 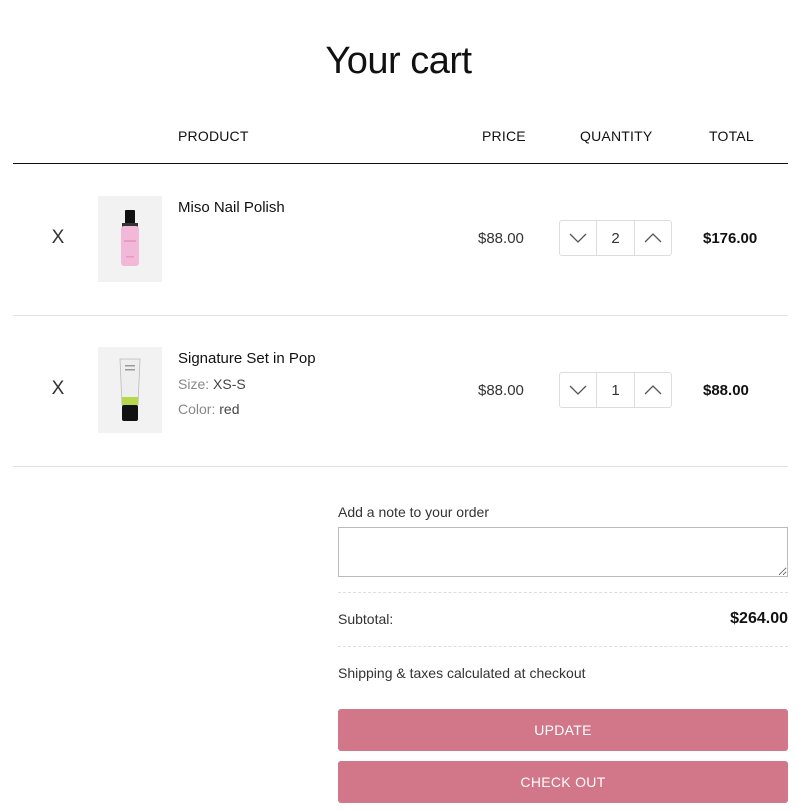 What do you see at coordinates (563, 730) in the screenshot?
I see `update-button: UPDATE` at bounding box center [563, 730].